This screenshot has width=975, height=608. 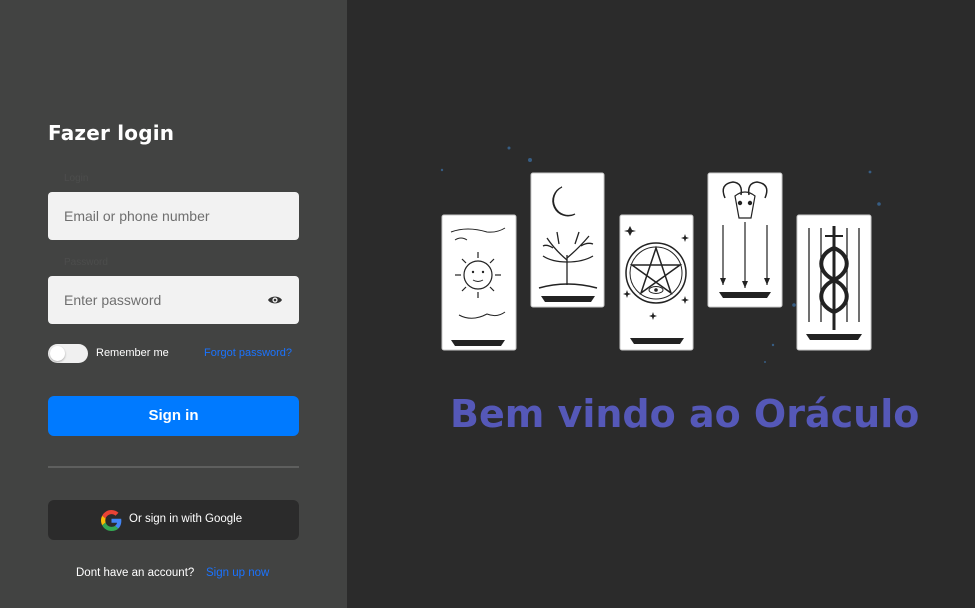 I want to click on remember-label: Remember me, so click(x=132, y=353).